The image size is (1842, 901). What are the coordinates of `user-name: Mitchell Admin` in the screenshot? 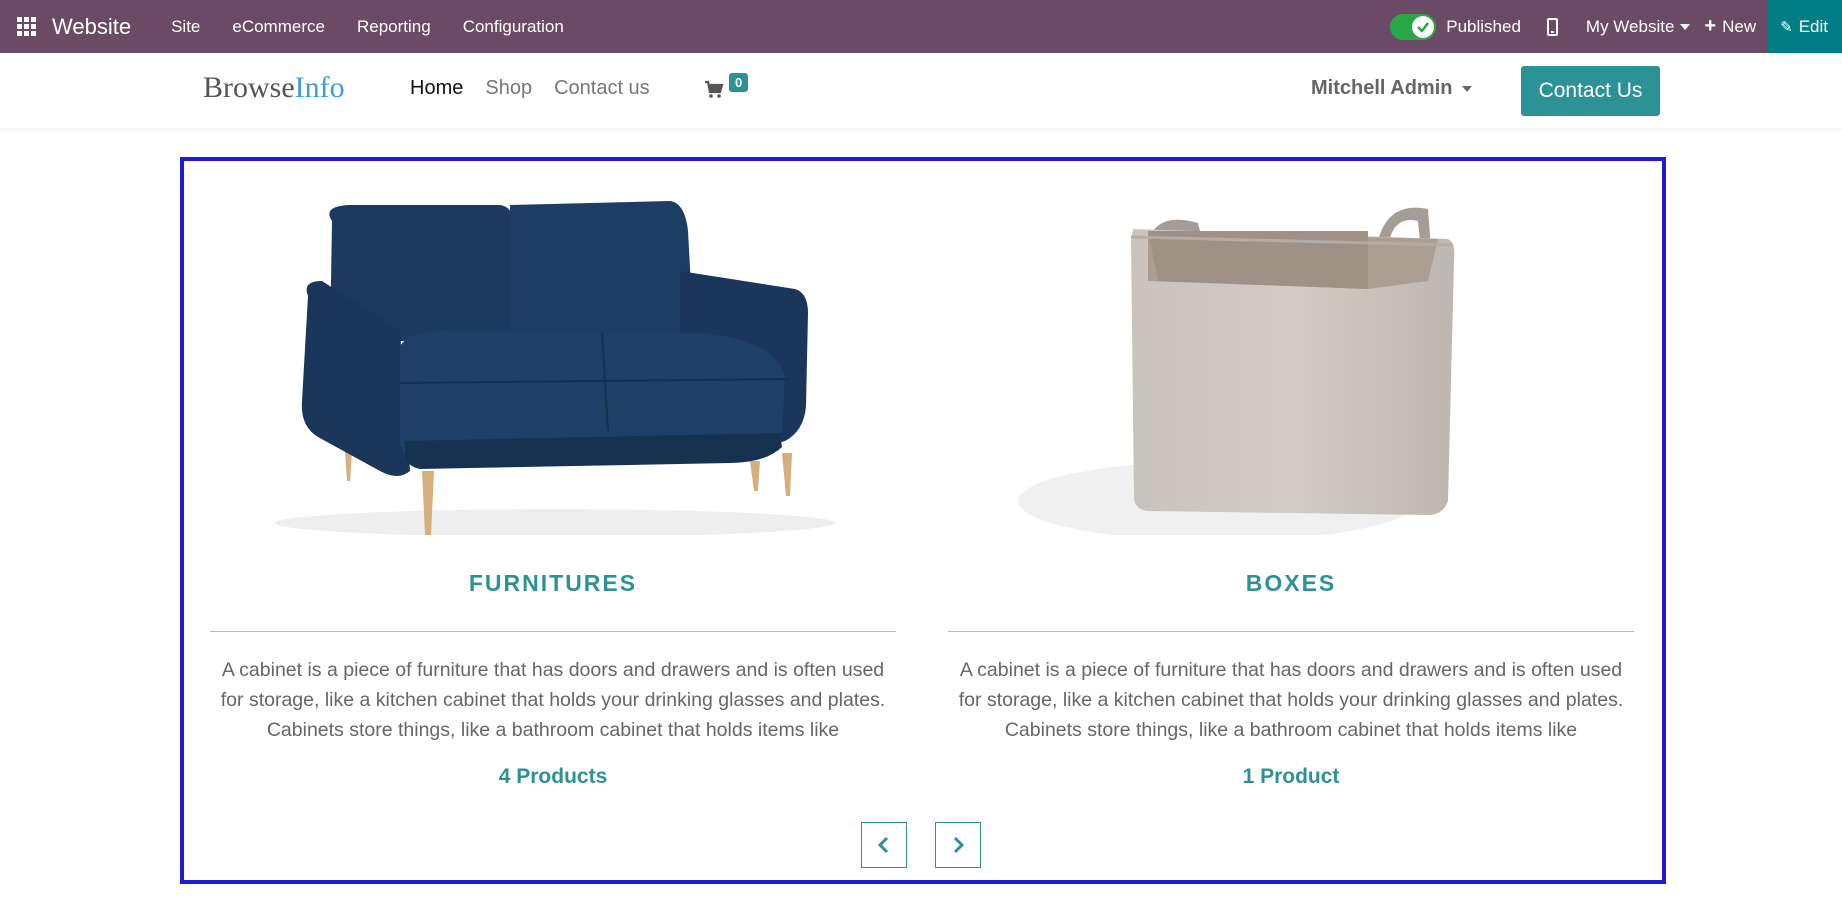 It's located at (1382, 88).